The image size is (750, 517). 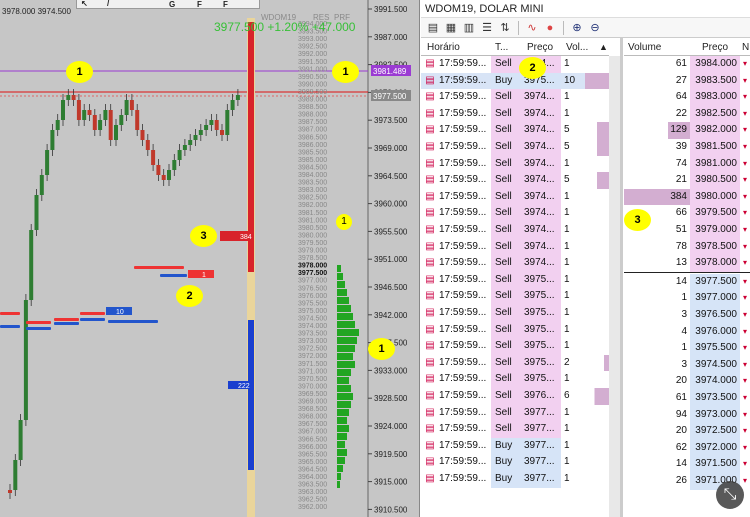 I want to click on filter-icon: ●, so click(x=550, y=28).